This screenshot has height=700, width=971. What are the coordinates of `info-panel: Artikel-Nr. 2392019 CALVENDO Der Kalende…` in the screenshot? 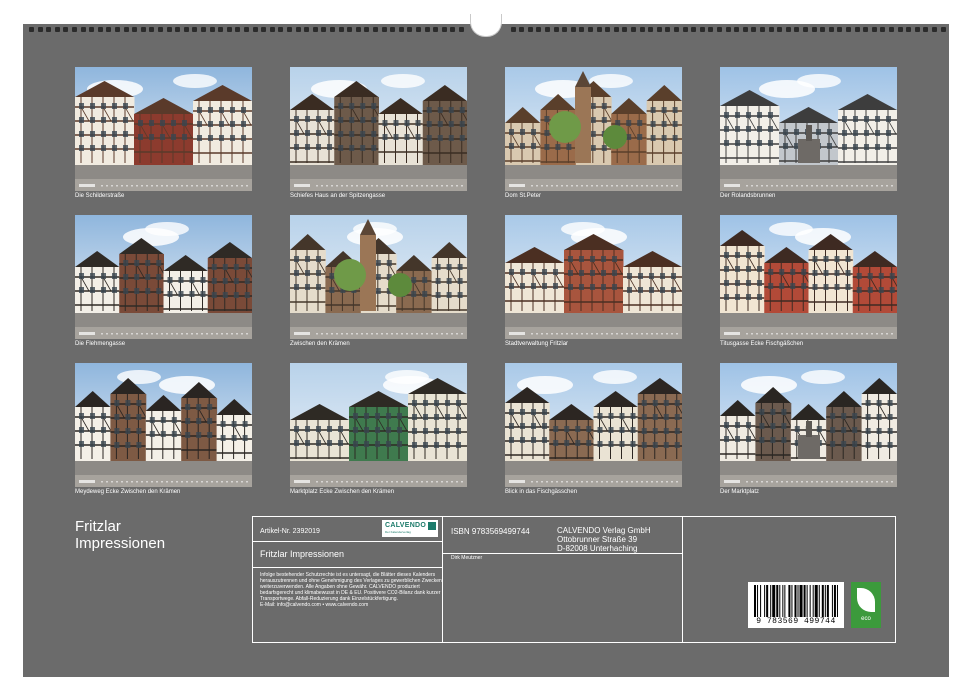 It's located at (574, 579).